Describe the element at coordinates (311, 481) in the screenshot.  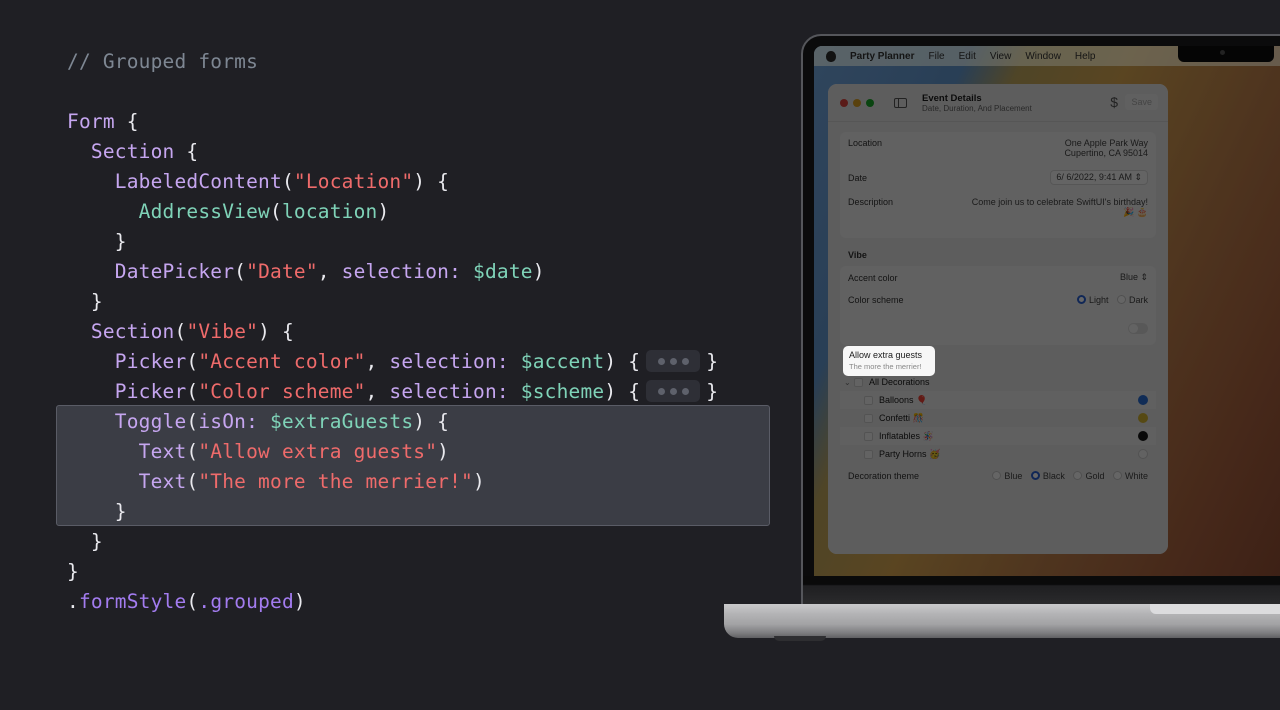
I see `code-line-text-merrier: Text("The more the merrier!")` at that location.